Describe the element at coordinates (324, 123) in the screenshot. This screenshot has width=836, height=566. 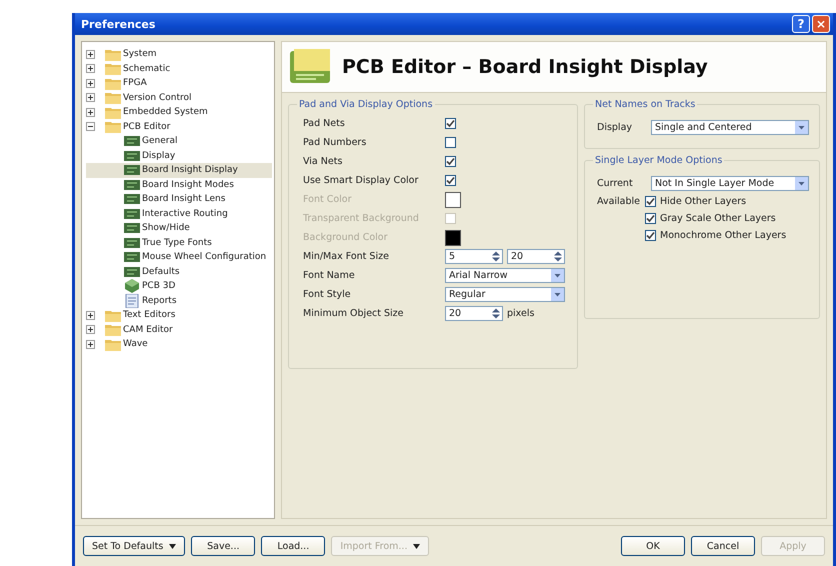
I see `field-label: Pad Nets` at that location.